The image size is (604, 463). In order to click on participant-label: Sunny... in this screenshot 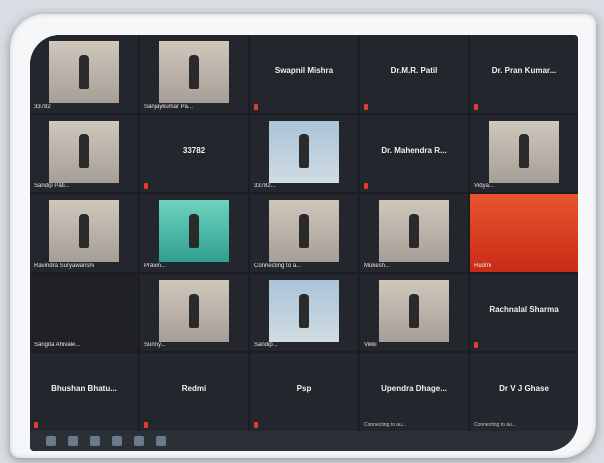, I will do `click(155, 345)`.